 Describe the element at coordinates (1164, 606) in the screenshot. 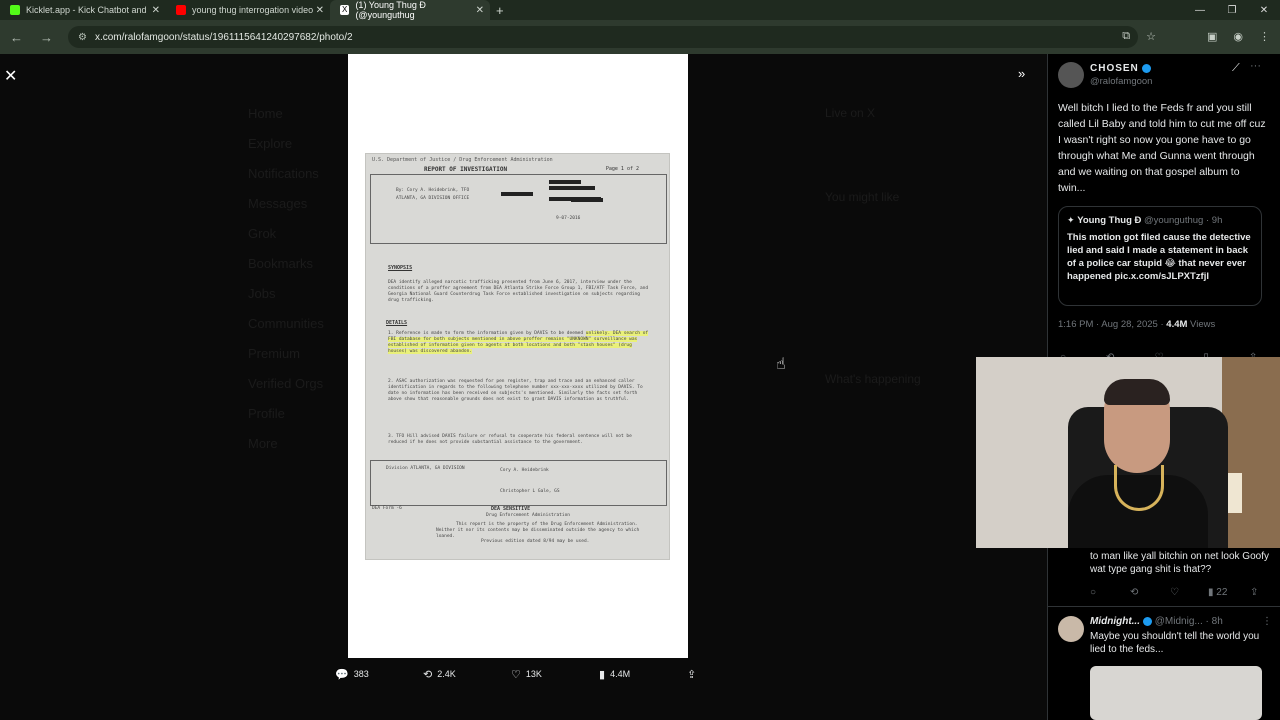

I see `divider` at that location.